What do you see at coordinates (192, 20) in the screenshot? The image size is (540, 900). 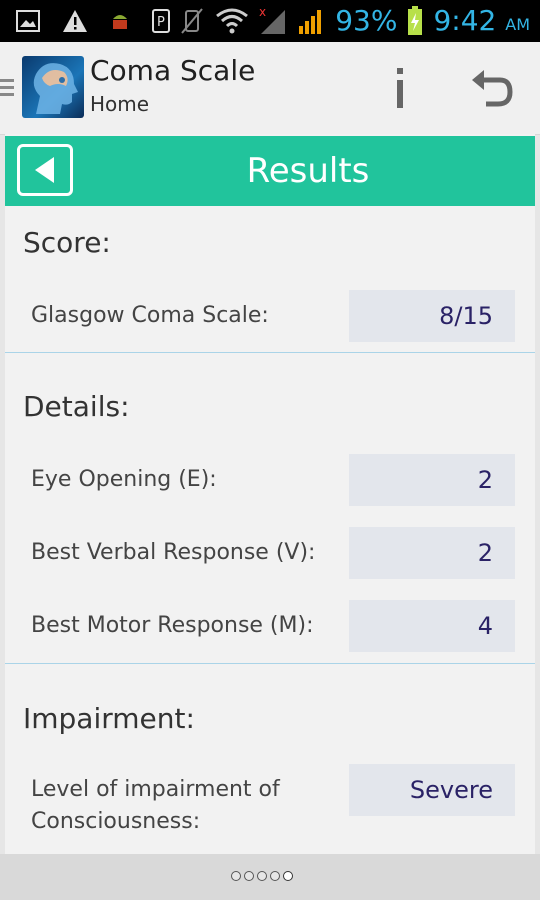 I see `vibrate-off-icon` at bounding box center [192, 20].